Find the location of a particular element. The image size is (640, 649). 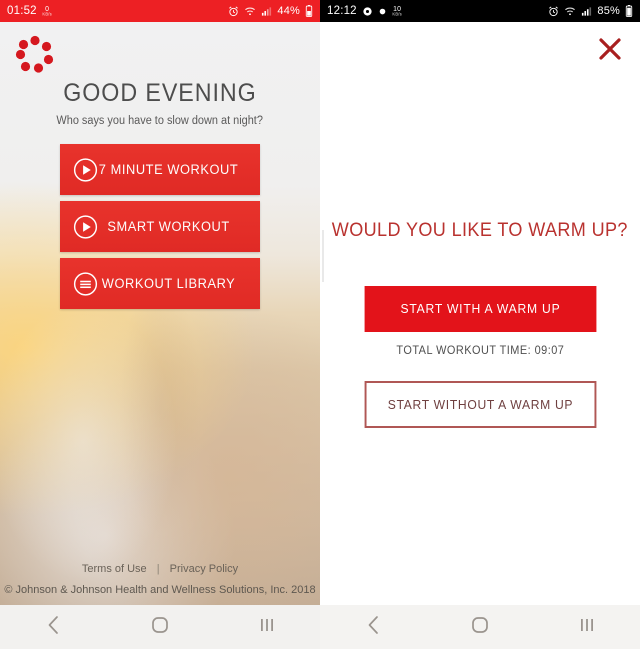

data-rate-icon: 0 KB/s is located at coordinates (46, 10).